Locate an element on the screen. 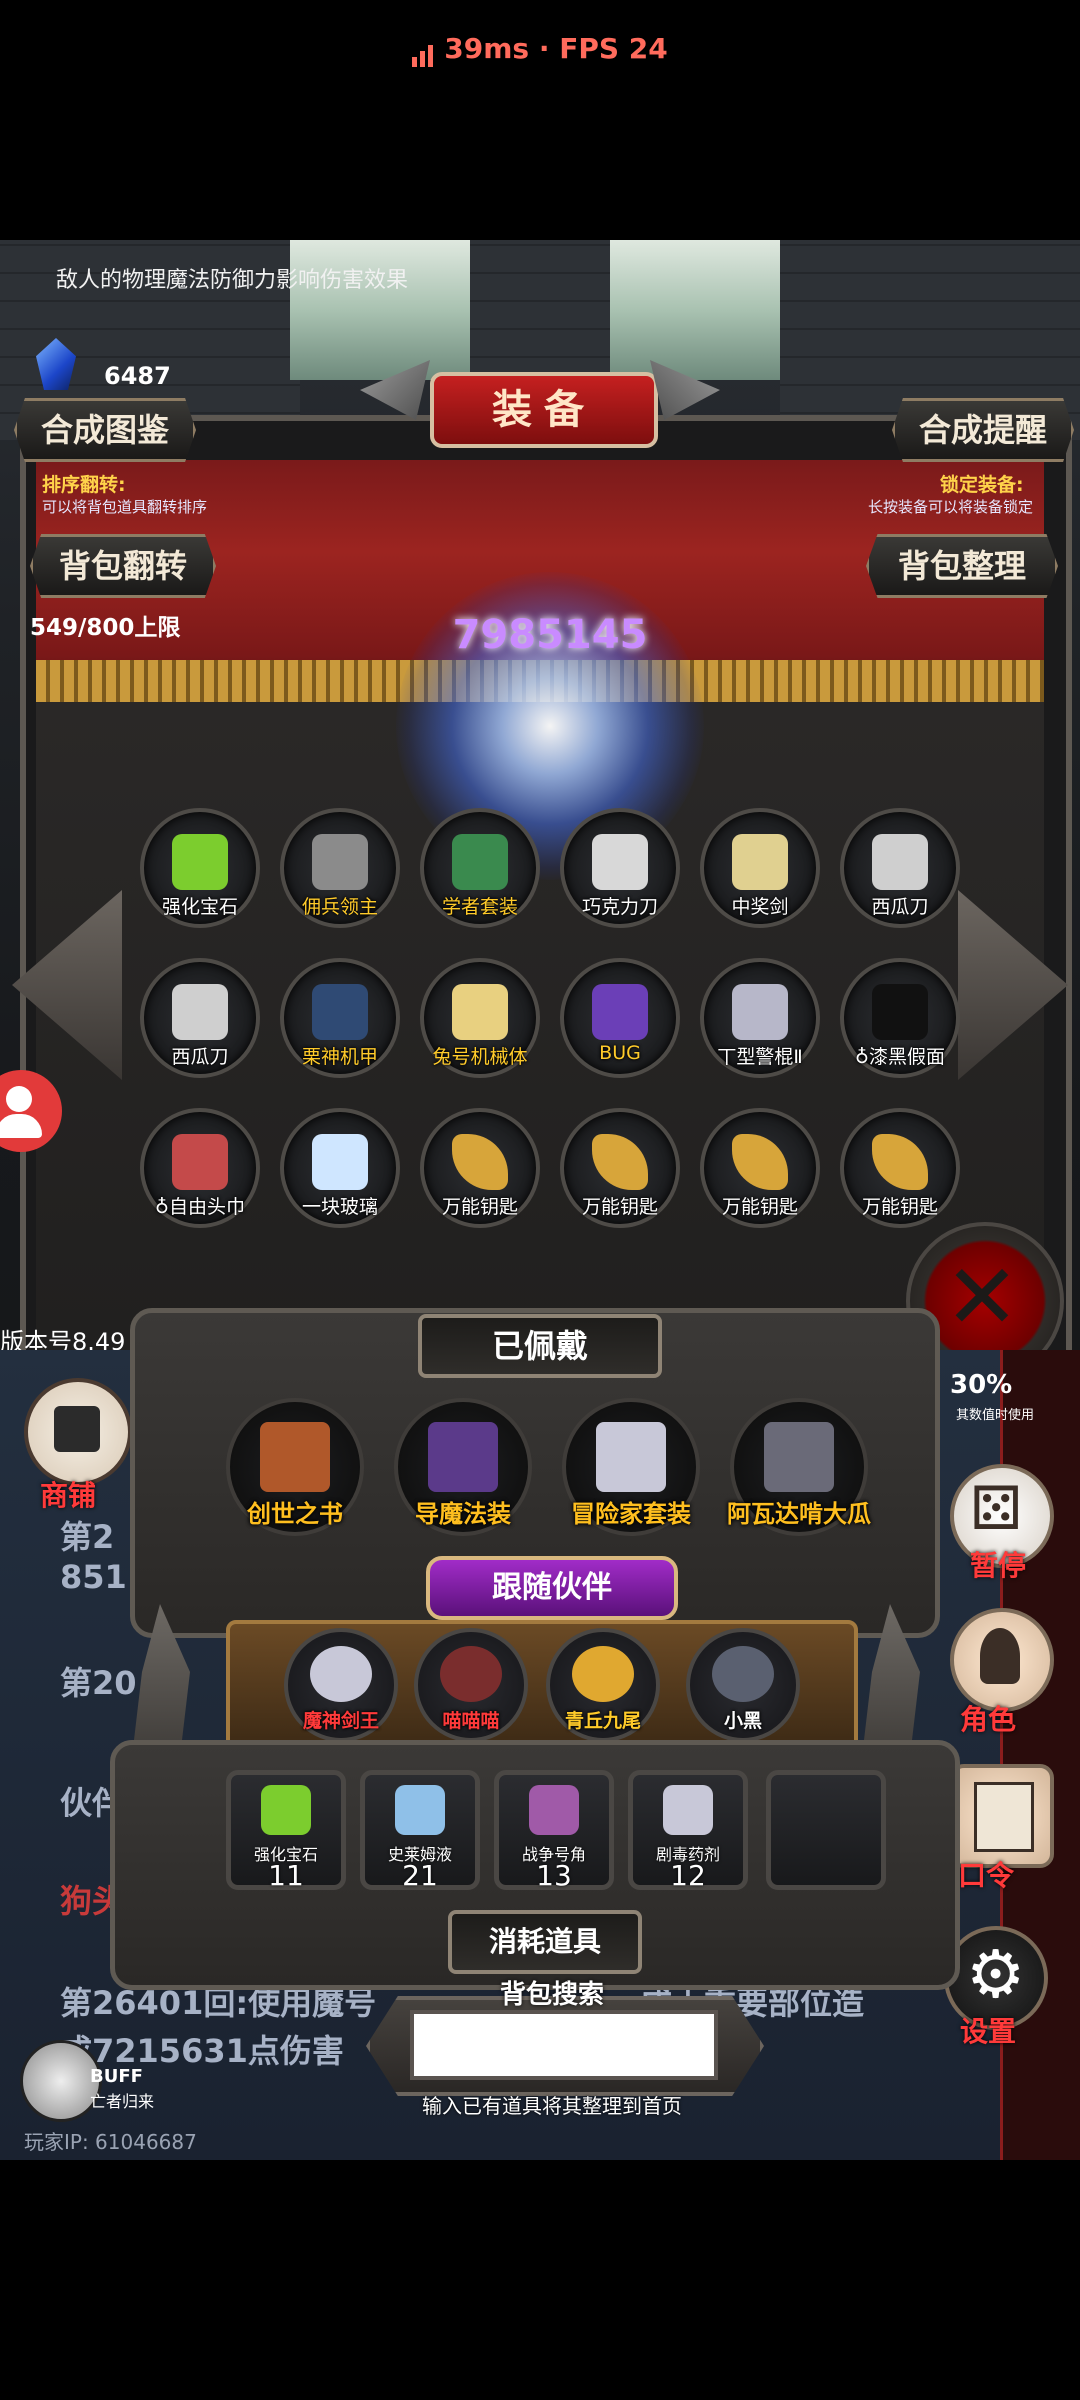 This screenshot has width=1080, height=2400. inventory-slot-label: ♁漆黑假面 is located at coordinates (900, 1057).